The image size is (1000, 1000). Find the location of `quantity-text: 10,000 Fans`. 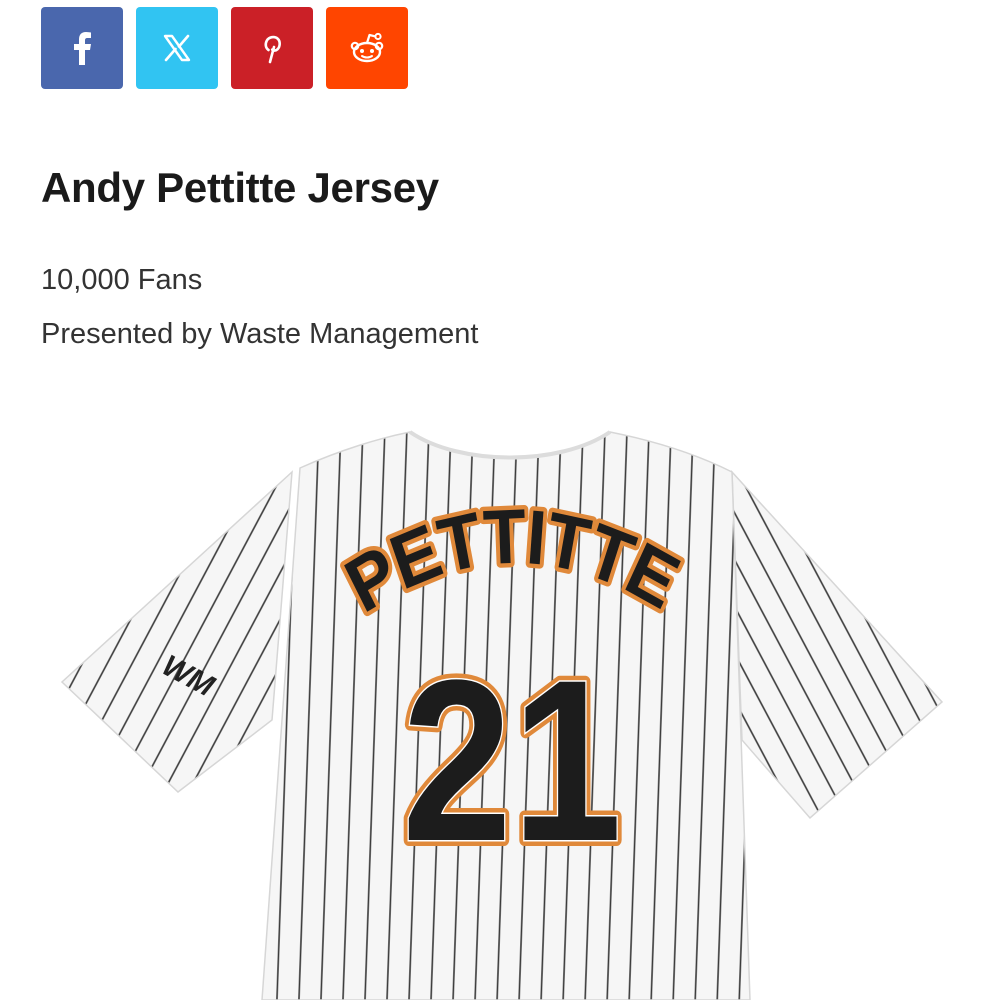

quantity-text: 10,000 Fans is located at coordinates (122, 280).